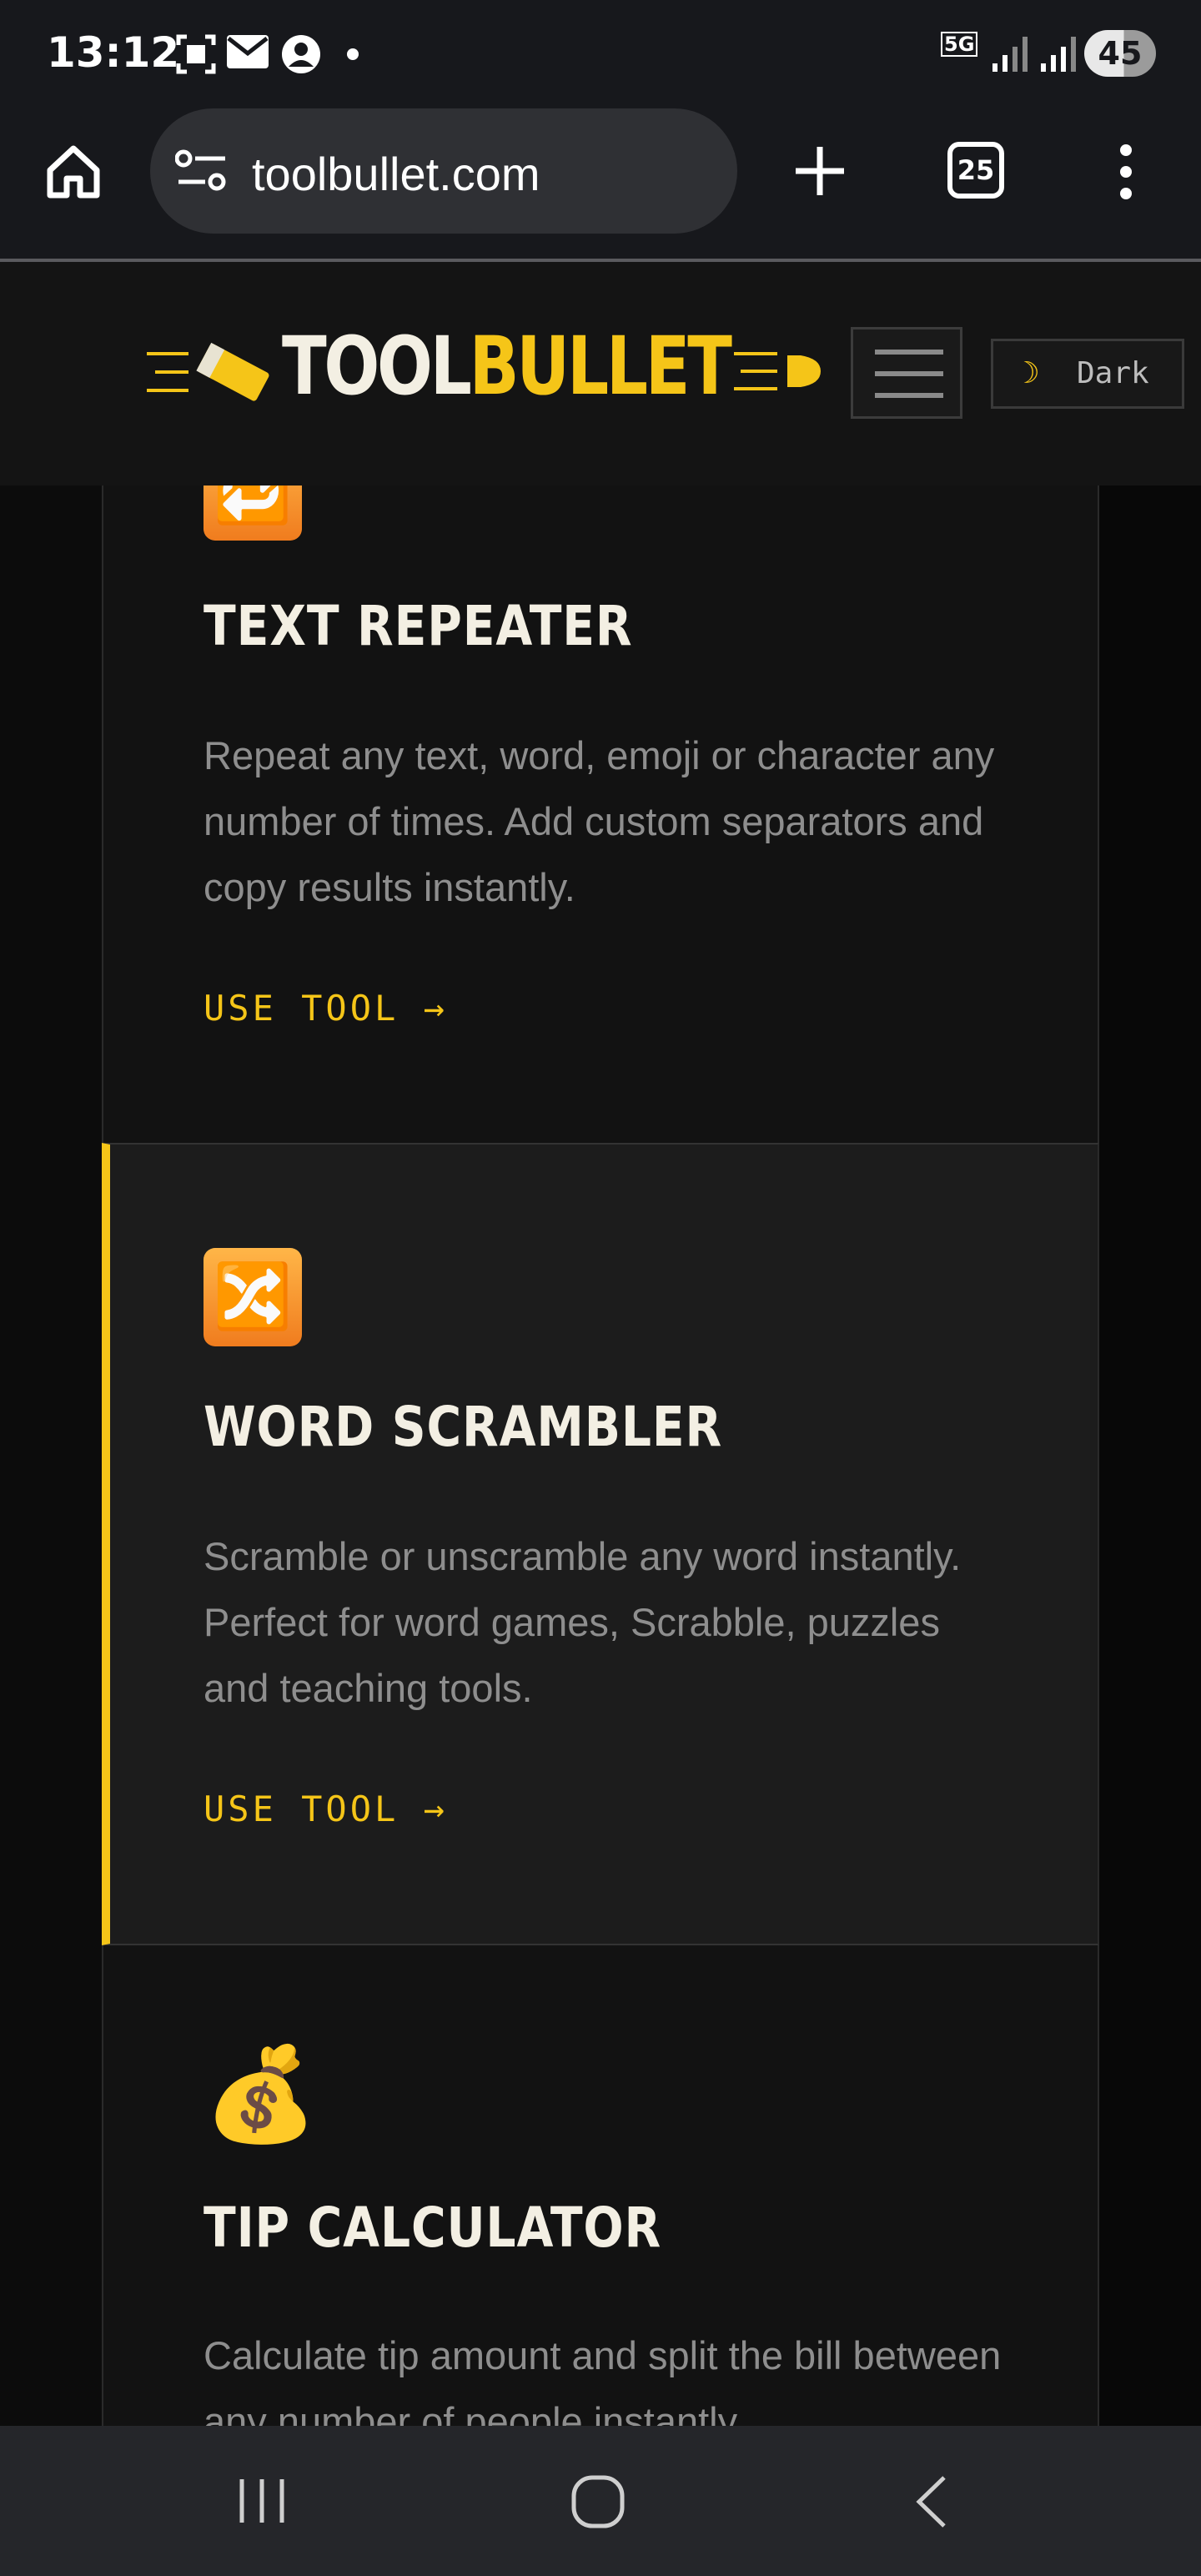 This screenshot has width=1201, height=2576. What do you see at coordinates (214, 372) in the screenshot?
I see `logo-bullet-trail-icon` at bounding box center [214, 372].